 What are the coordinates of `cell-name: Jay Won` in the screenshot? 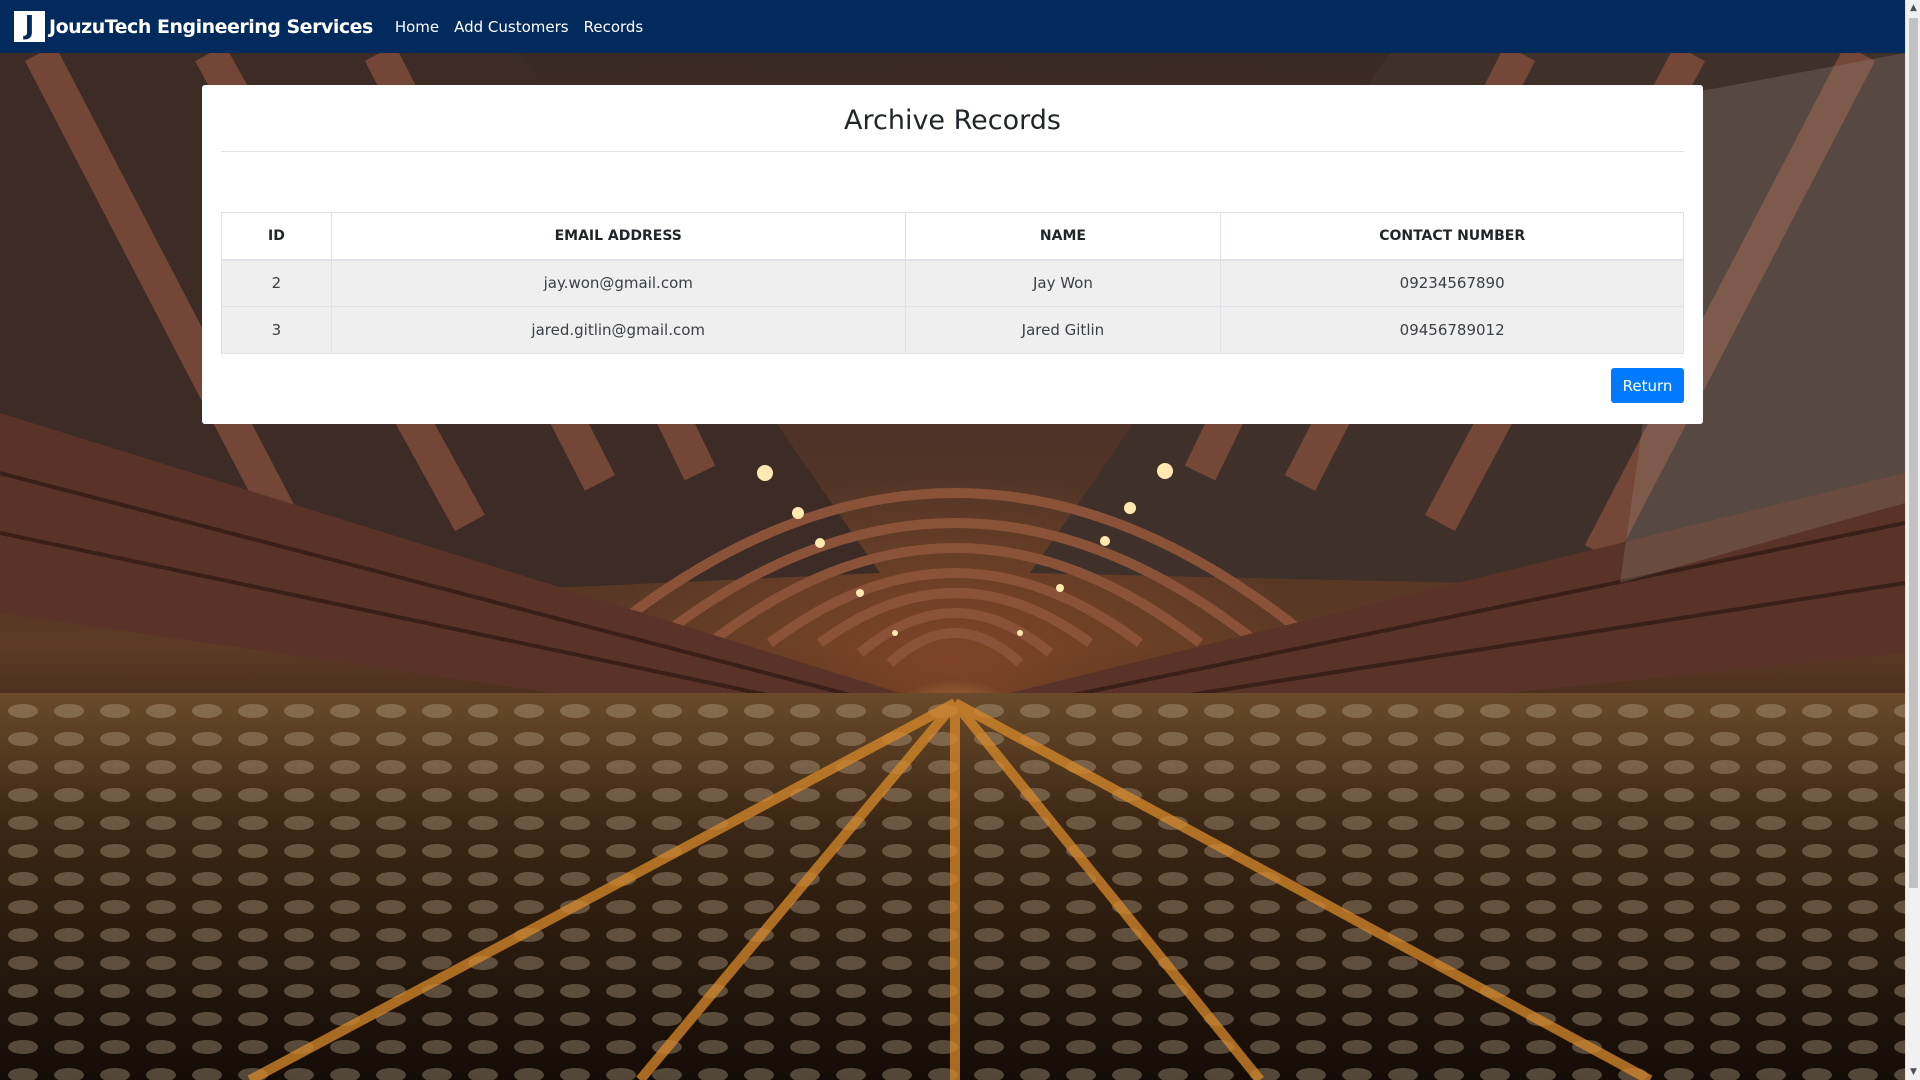 It's located at (1063, 283).